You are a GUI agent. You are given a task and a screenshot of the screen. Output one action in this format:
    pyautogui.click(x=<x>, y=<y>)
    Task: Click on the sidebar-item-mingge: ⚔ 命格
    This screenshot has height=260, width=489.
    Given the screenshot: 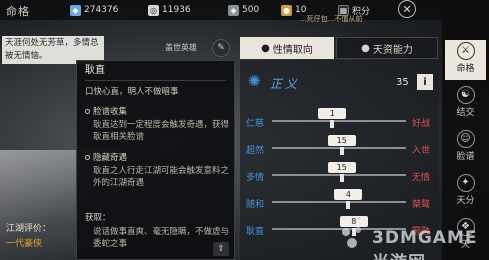 What is the action you would take?
    pyautogui.click(x=465, y=60)
    